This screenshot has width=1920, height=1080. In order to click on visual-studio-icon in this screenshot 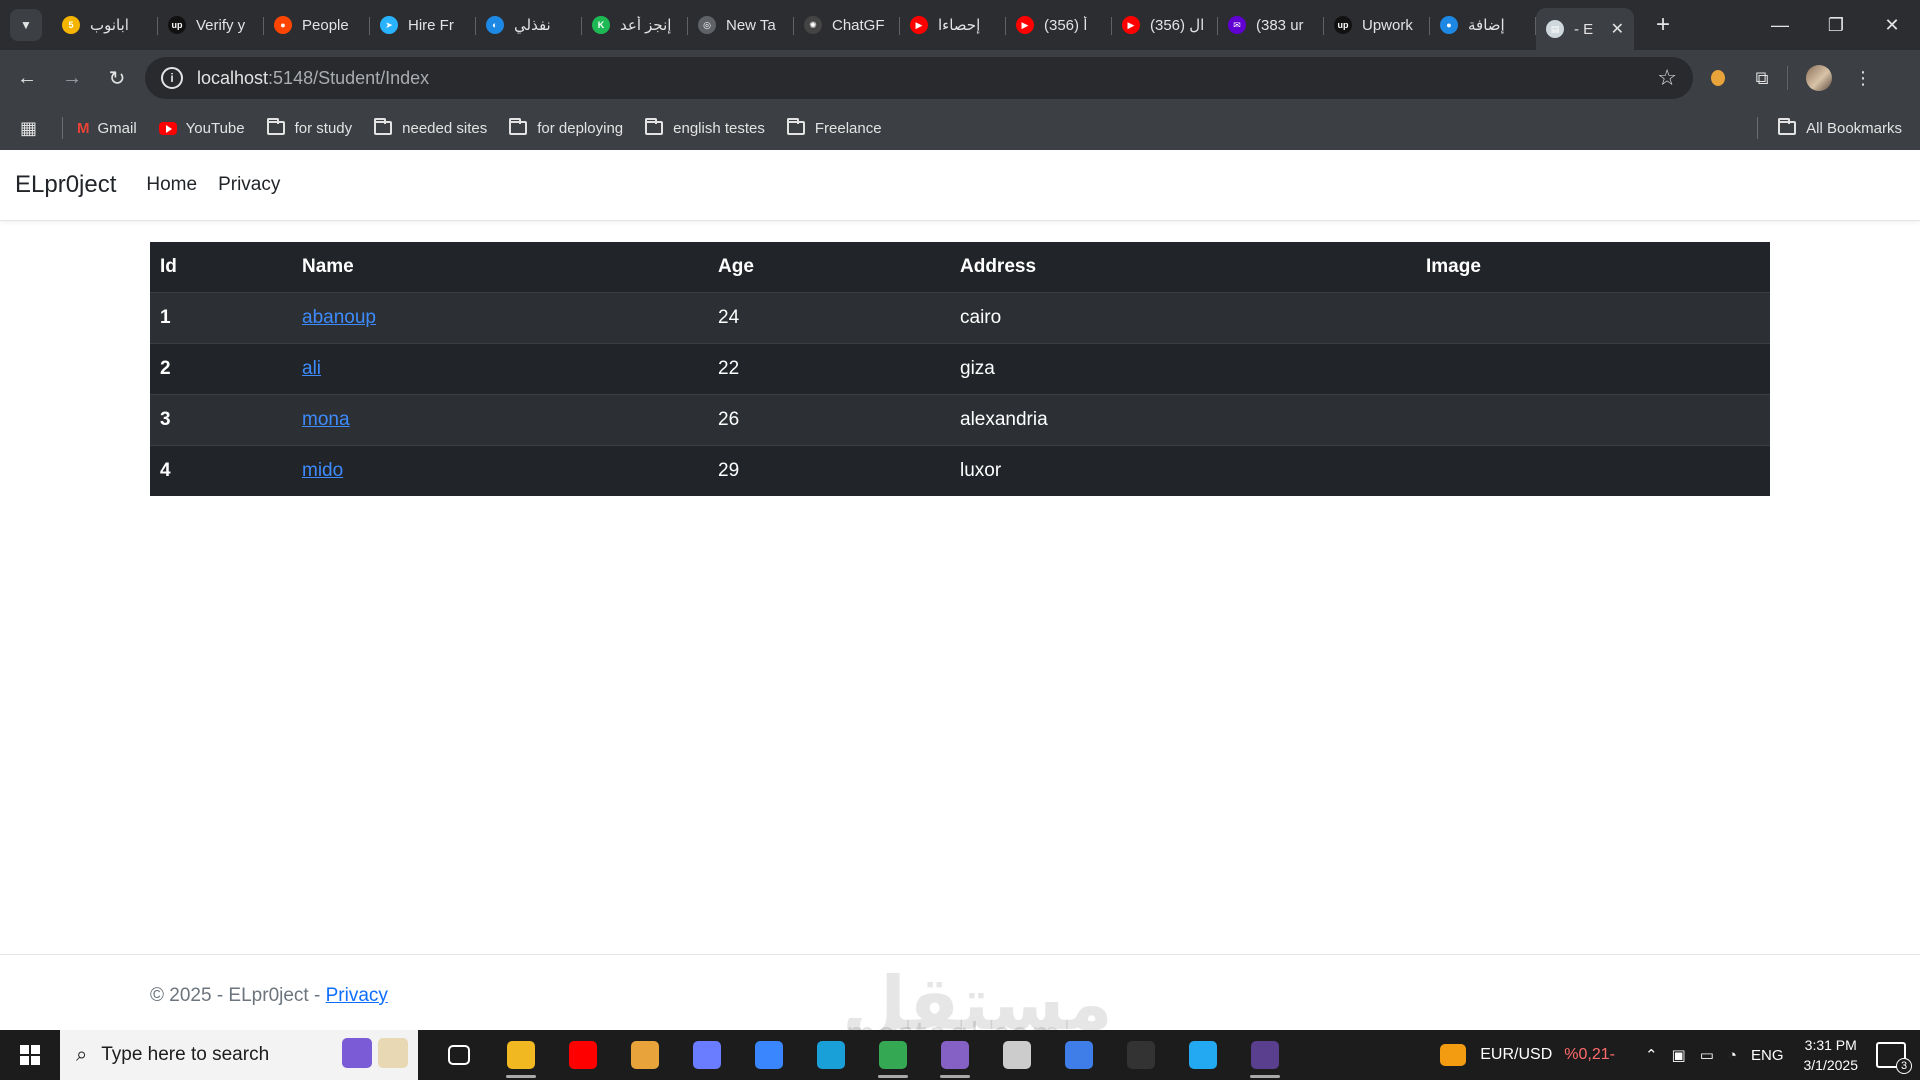, I will do `click(955, 1055)`.